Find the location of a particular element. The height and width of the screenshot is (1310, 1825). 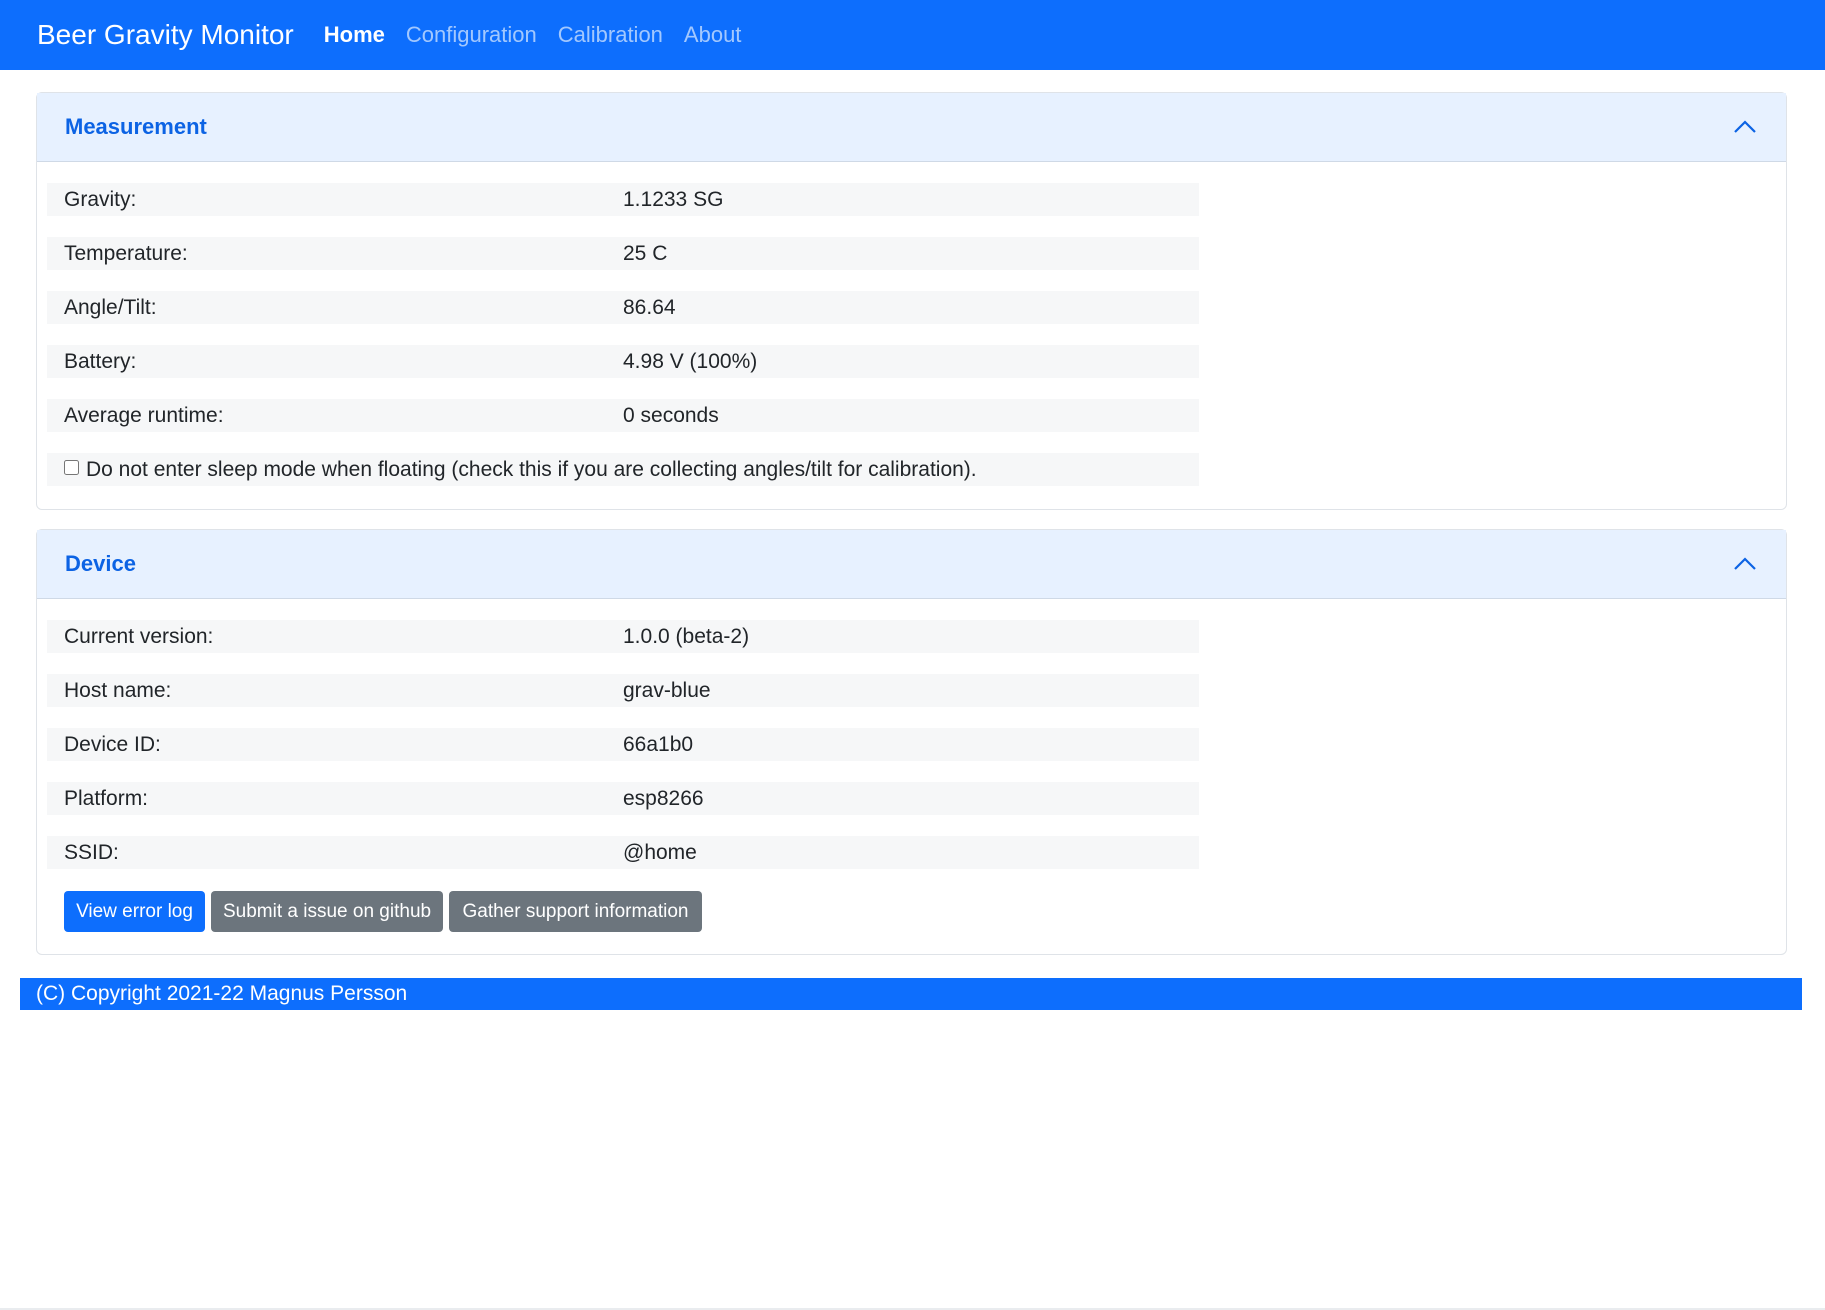

device-header: Device is located at coordinates (911, 564).